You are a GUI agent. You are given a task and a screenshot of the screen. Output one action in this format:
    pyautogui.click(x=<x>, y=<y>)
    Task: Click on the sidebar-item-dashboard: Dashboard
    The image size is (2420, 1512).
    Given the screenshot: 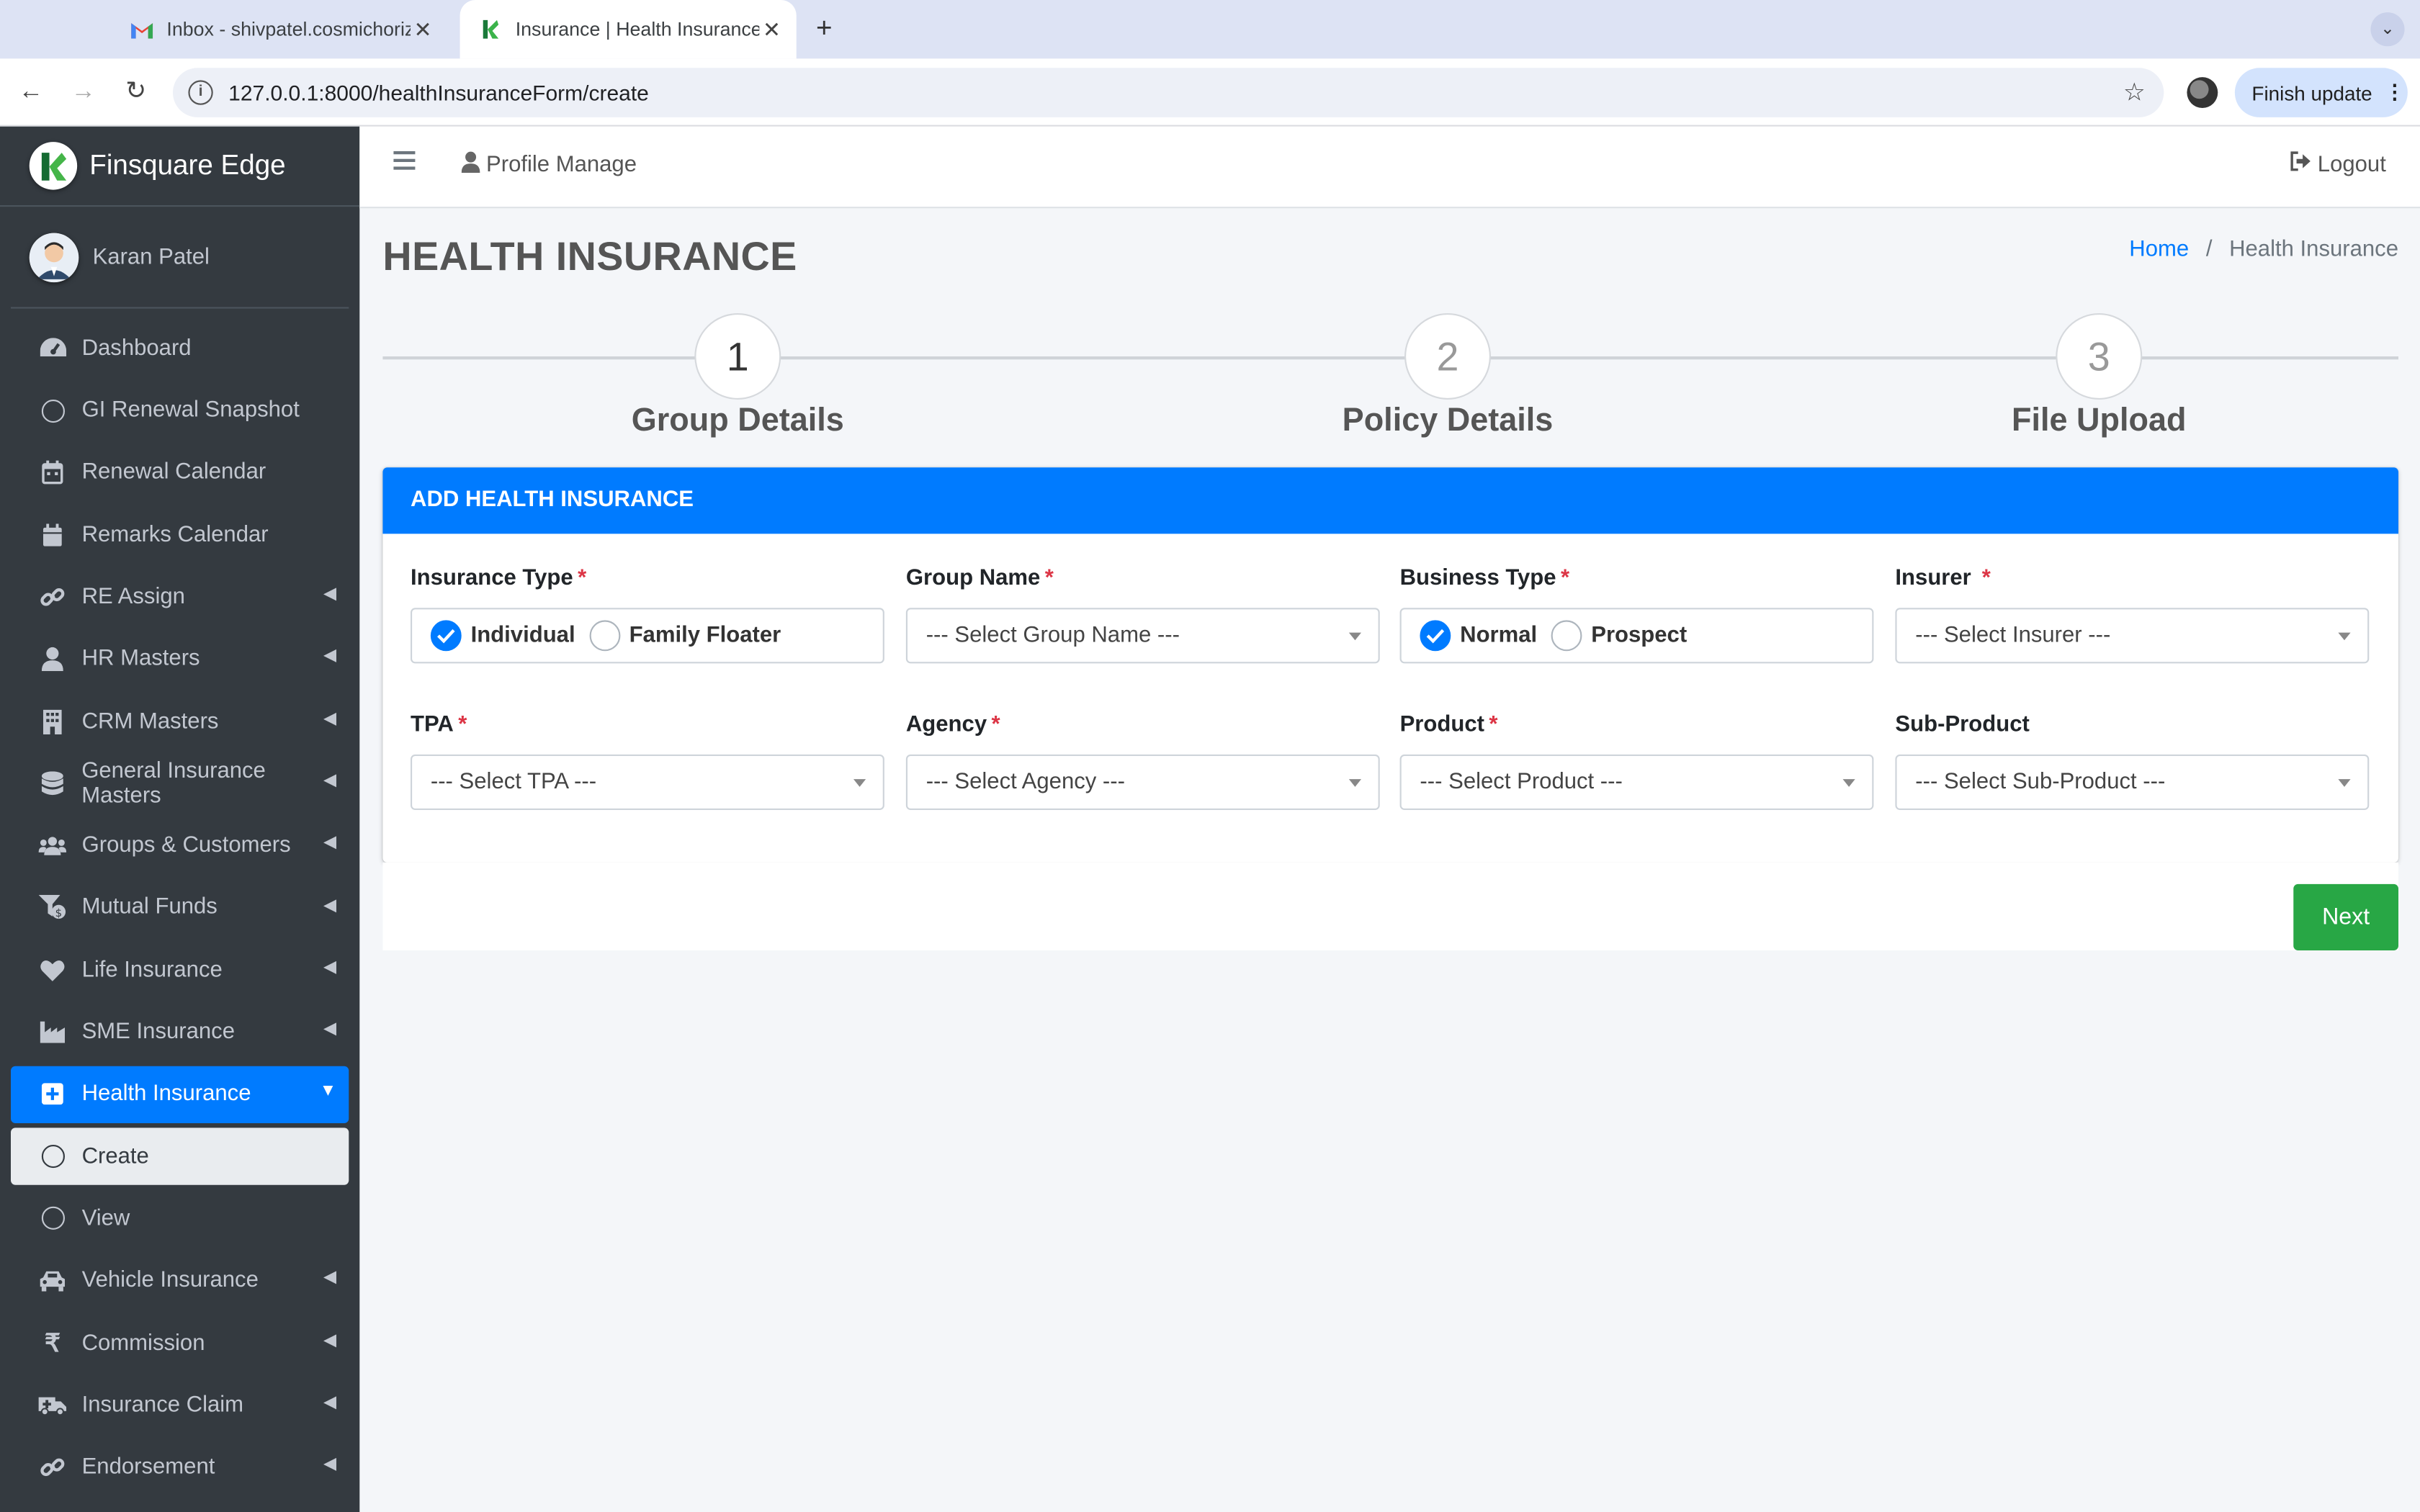 What is the action you would take?
    pyautogui.click(x=180, y=348)
    